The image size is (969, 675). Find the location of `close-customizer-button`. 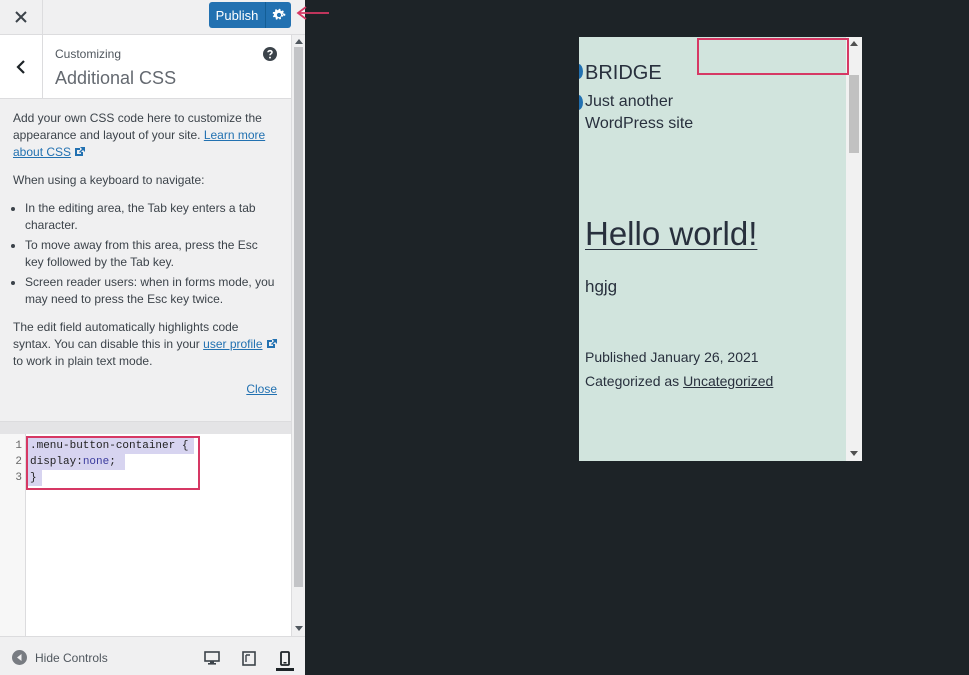

close-customizer-button is located at coordinates (21, 17).